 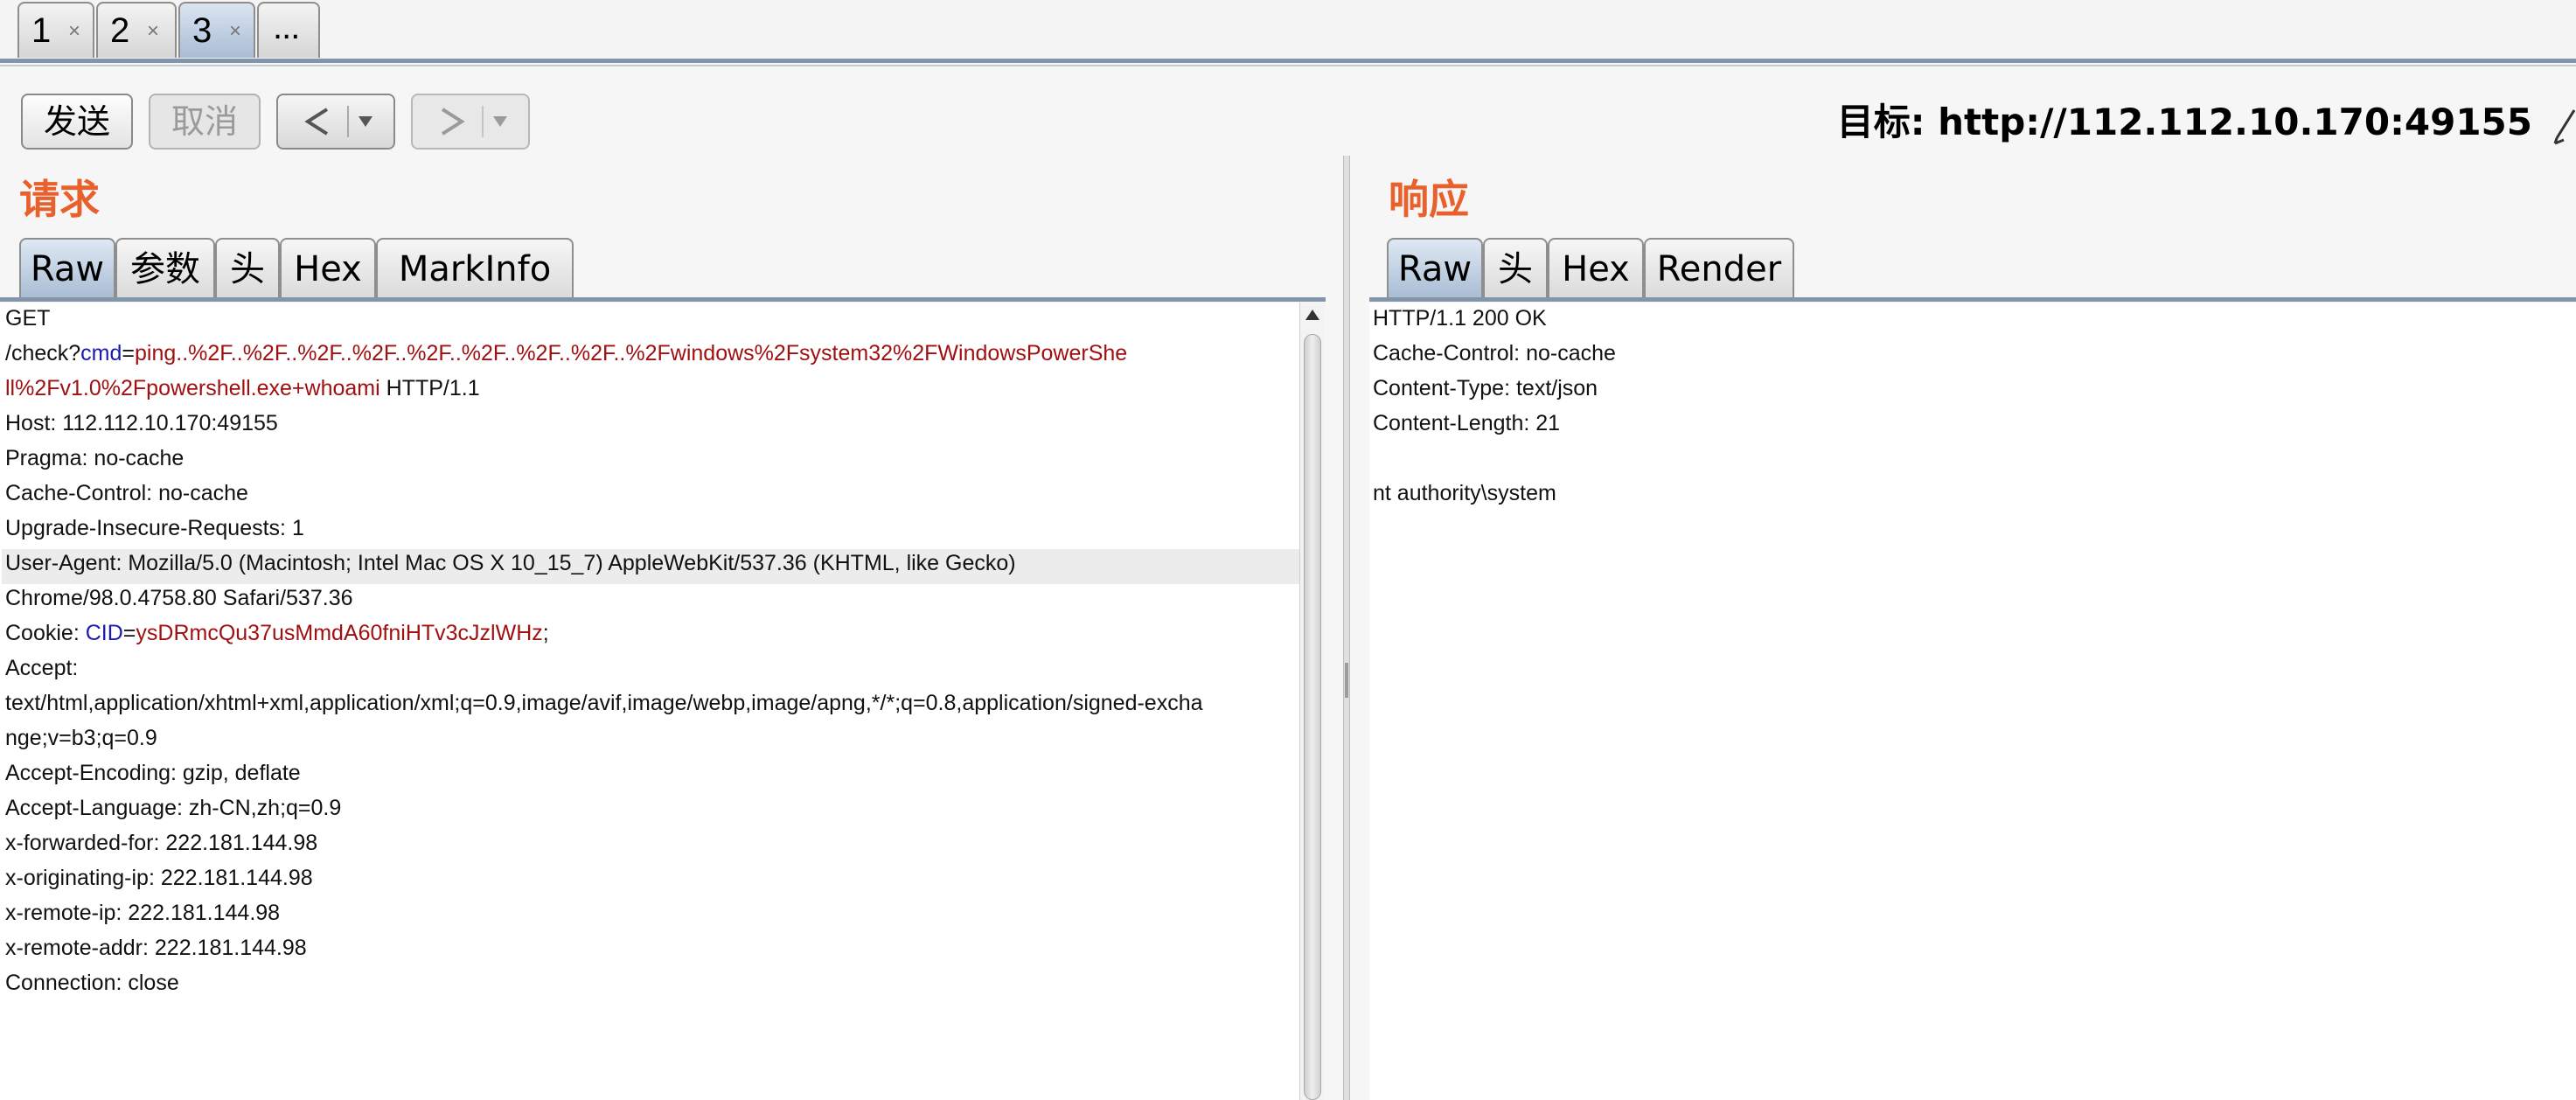 I want to click on line-text: Pragma: no-cache, so click(x=94, y=458).